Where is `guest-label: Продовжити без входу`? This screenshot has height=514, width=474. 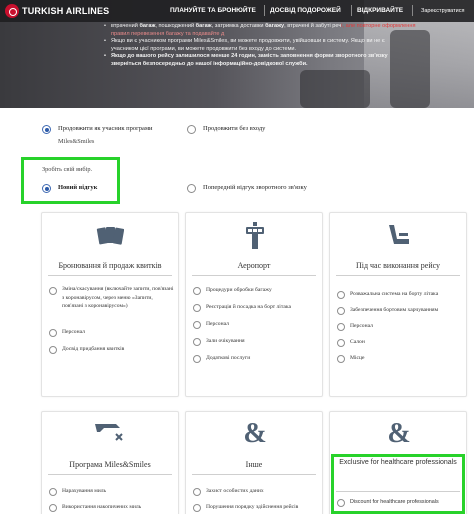
guest-label: Продовжити без входу is located at coordinates (234, 128).